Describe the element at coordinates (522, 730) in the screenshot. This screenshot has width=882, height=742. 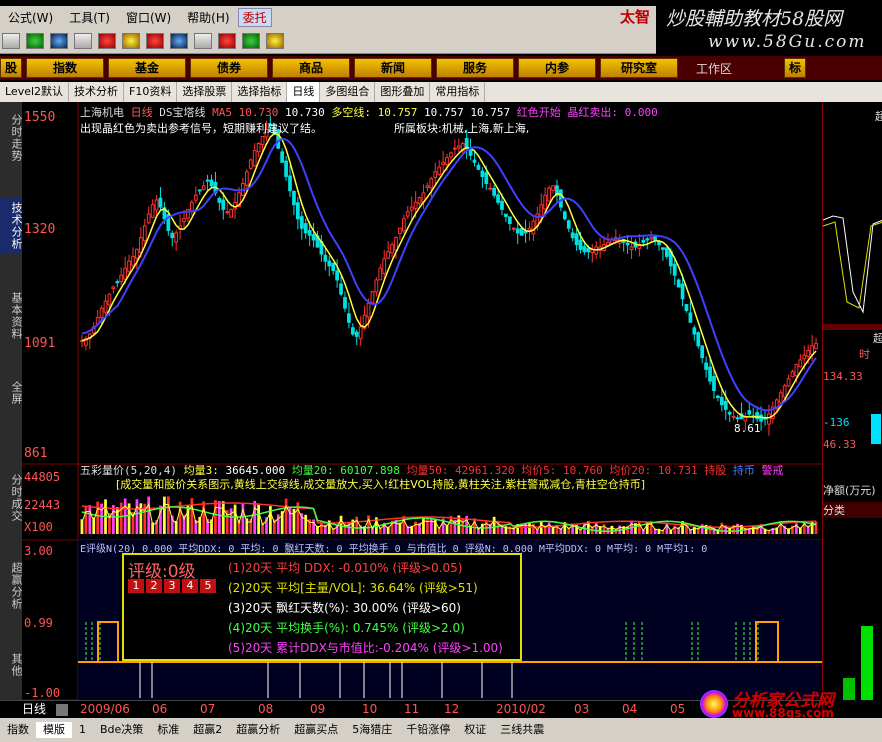
I see `bottom-tab-three-lines: 三线共震` at that location.